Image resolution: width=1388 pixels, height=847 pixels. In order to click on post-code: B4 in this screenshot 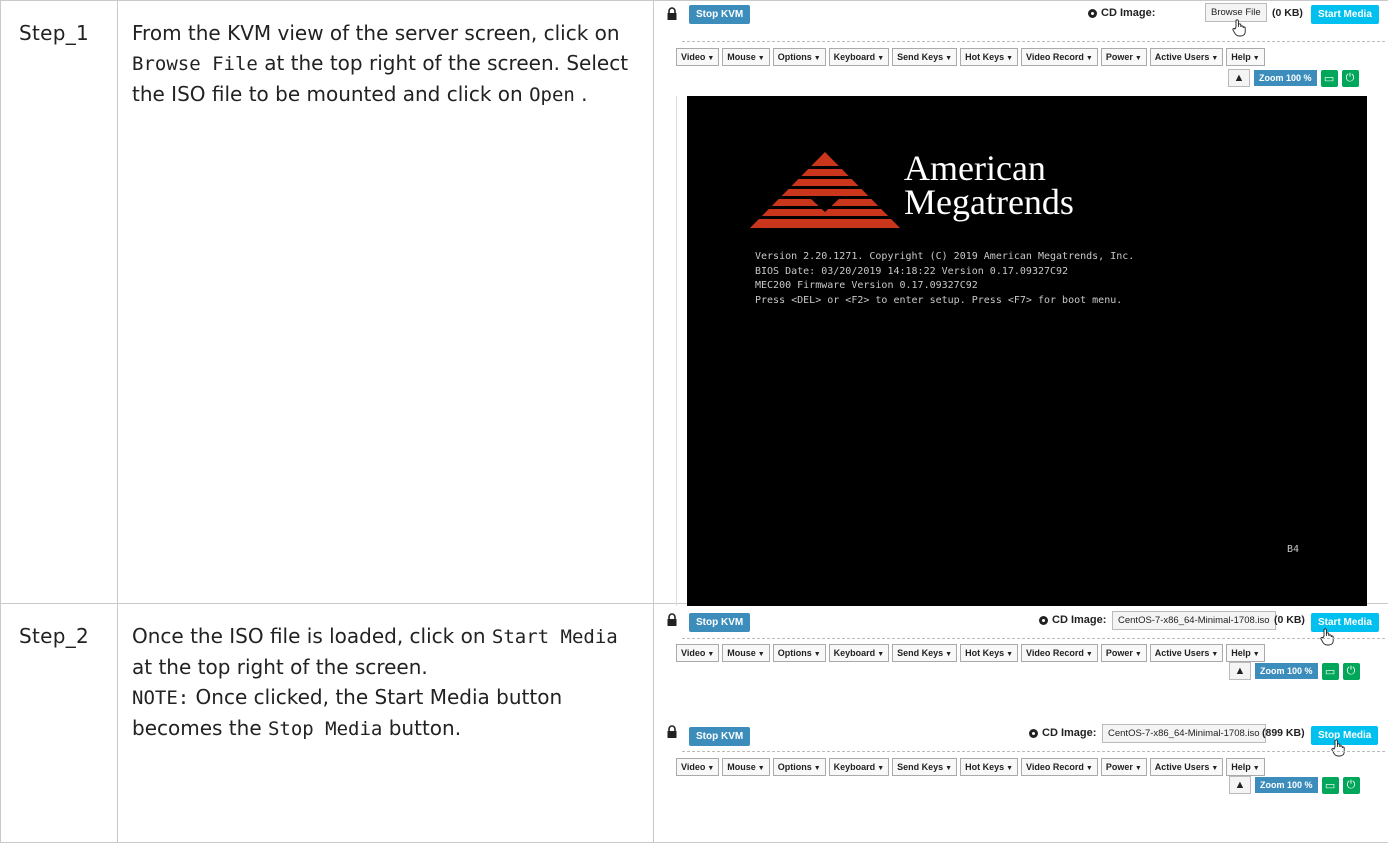, I will do `click(1293, 549)`.